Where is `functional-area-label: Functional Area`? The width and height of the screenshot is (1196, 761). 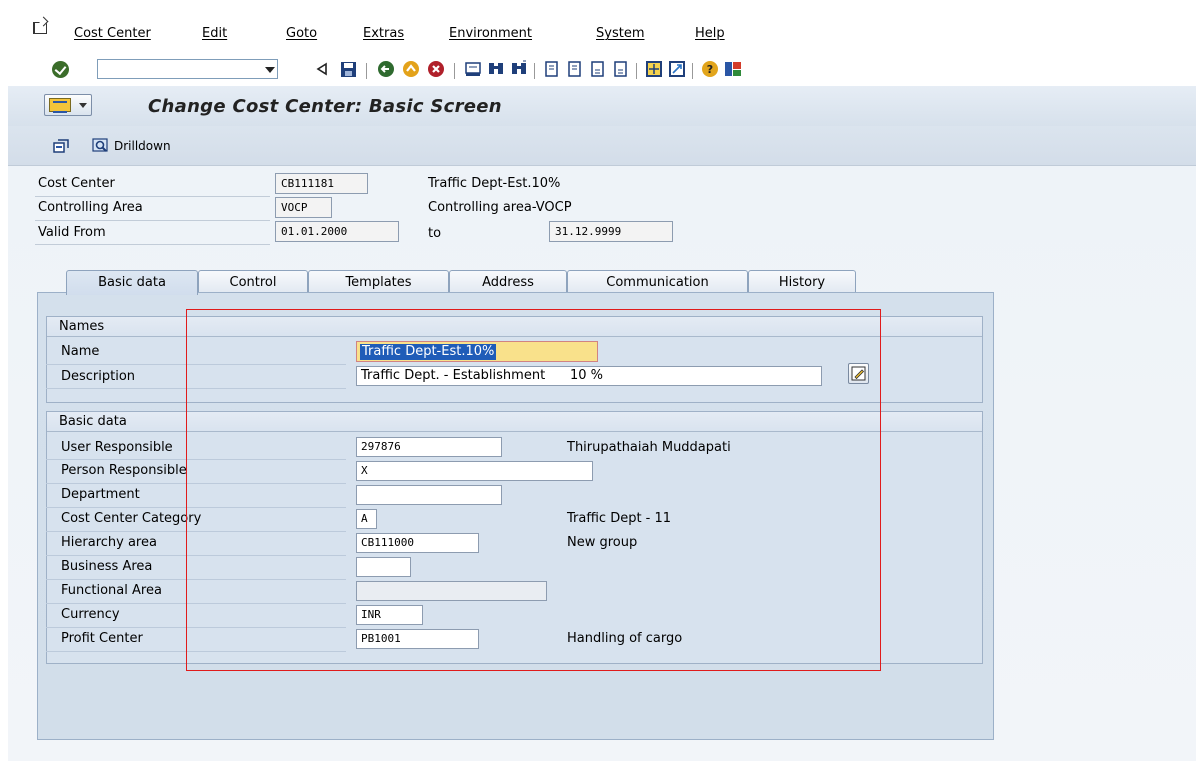 functional-area-label: Functional Area is located at coordinates (111, 590).